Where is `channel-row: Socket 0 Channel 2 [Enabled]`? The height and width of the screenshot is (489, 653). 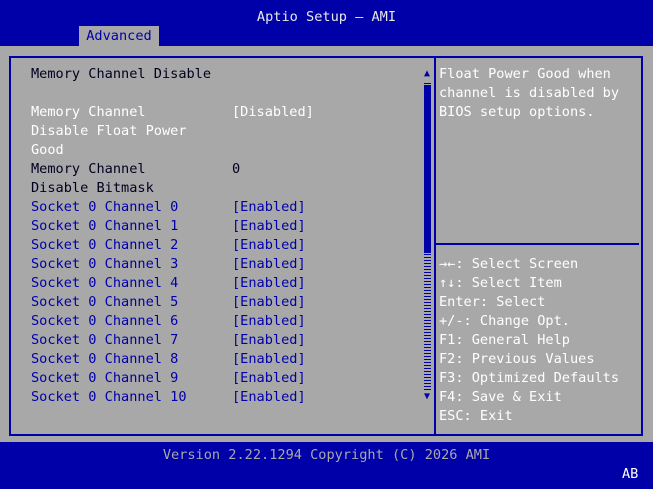
channel-row: Socket 0 Channel 2 [Enabled] is located at coordinates (171, 245).